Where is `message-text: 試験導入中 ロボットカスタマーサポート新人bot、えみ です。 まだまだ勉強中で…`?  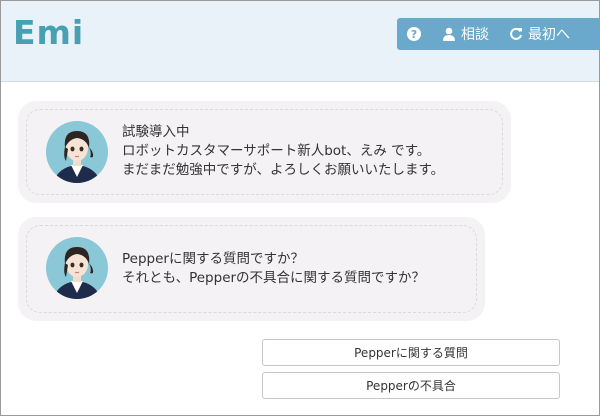
message-text: 試験導入中 ロボットカスタマーサポート新人bot、えみ です。 まだまだ勉強中で… is located at coordinates (283, 151).